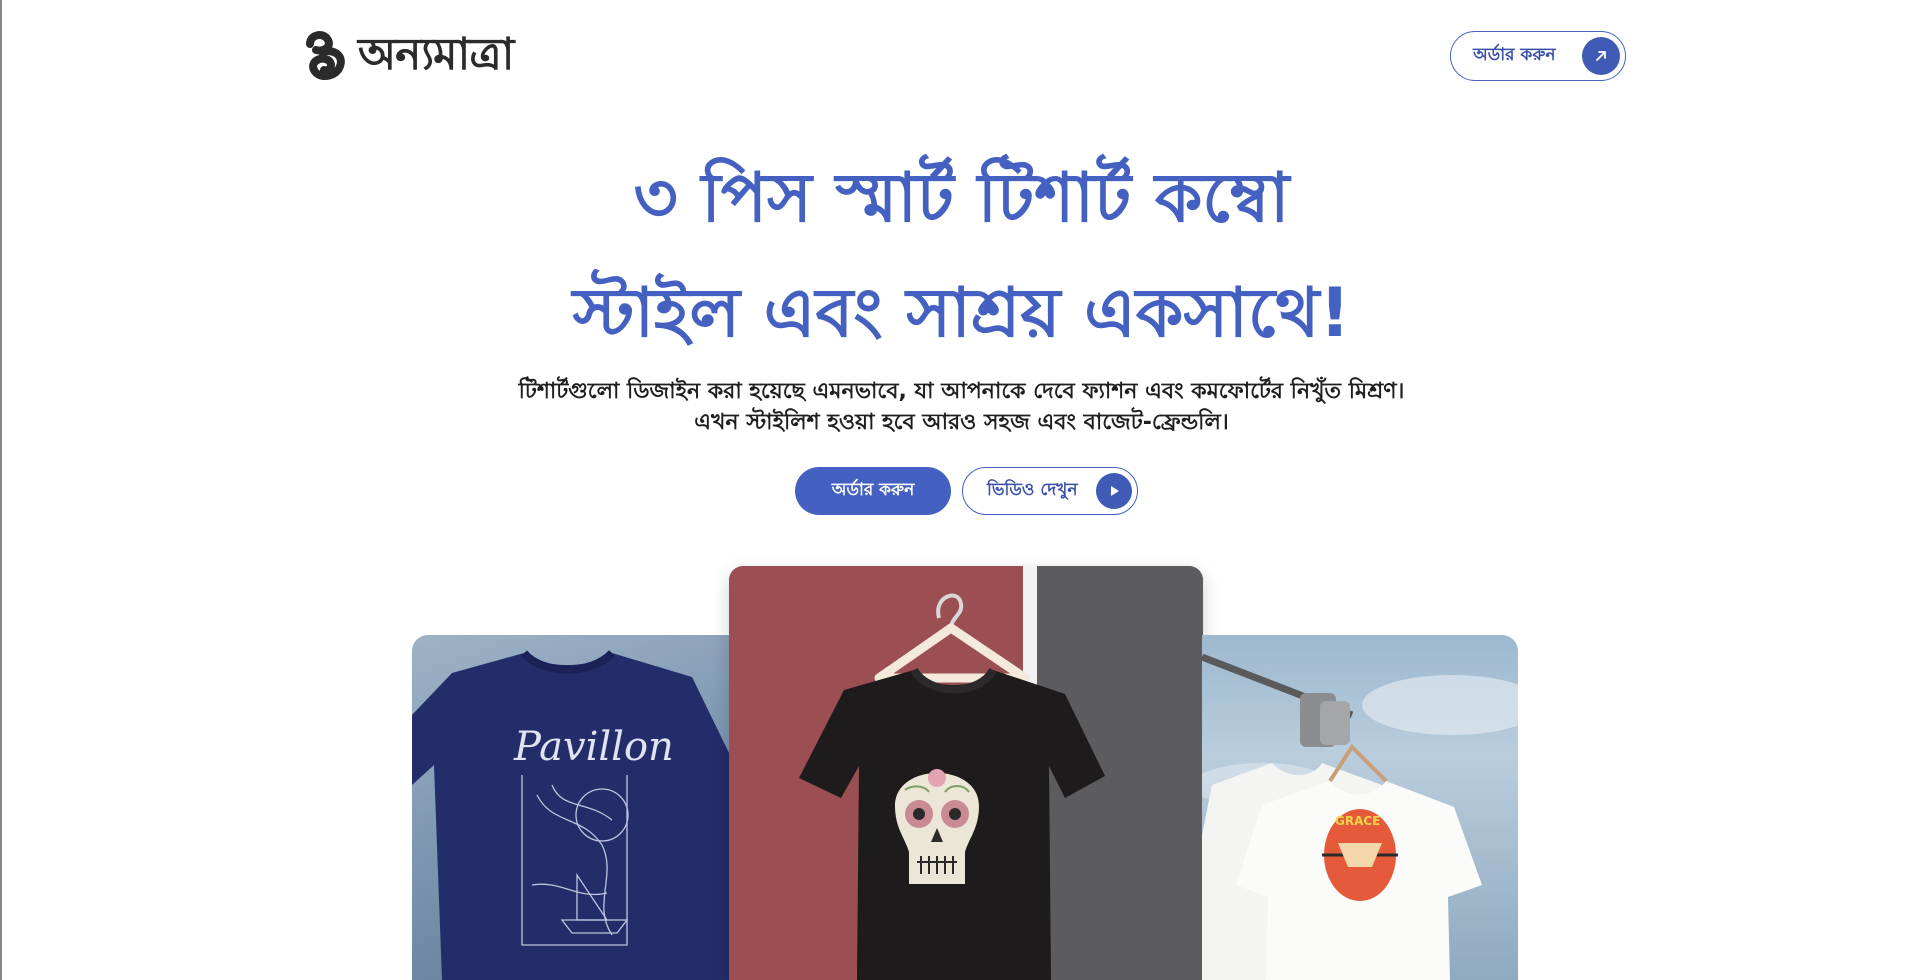  I want to click on gallery-card-white-tees: GRACE, so click(1360, 807).